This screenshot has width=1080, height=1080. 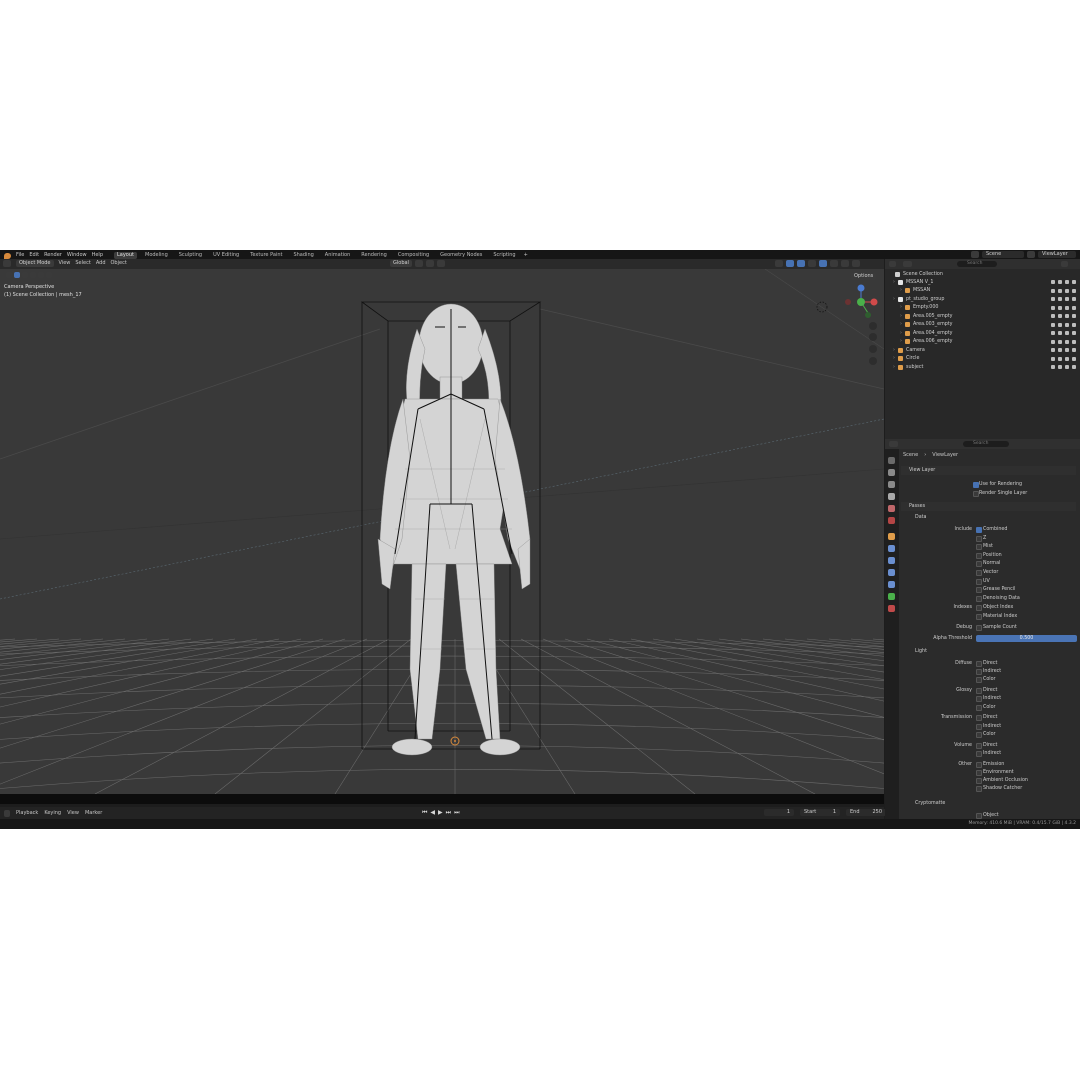 I want to click on select-invert-icon, so click(x=41, y=275).